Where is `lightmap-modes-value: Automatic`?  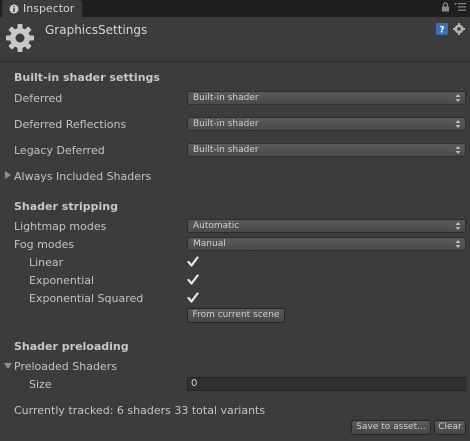 lightmap-modes-value: Automatic is located at coordinates (216, 226).